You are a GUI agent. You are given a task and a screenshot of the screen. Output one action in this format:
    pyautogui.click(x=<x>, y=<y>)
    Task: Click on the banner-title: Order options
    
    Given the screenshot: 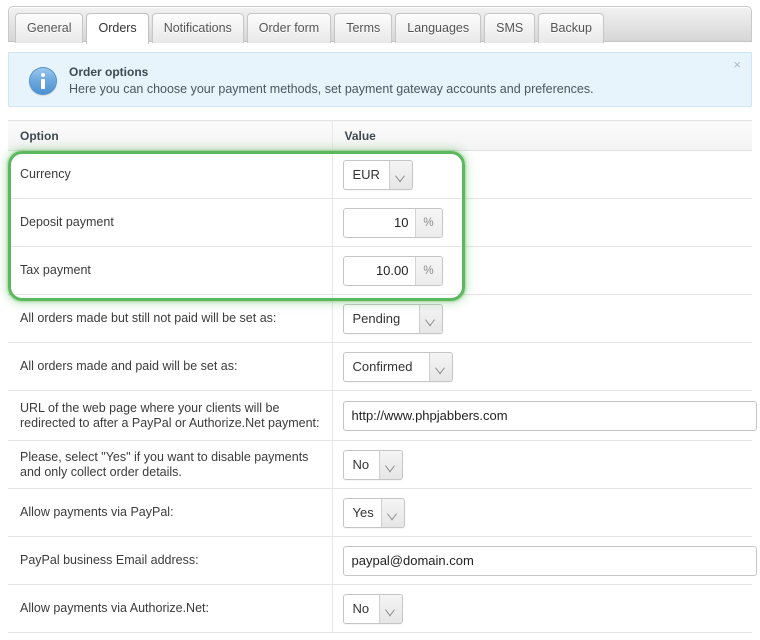 What is the action you would take?
    pyautogui.click(x=109, y=72)
    